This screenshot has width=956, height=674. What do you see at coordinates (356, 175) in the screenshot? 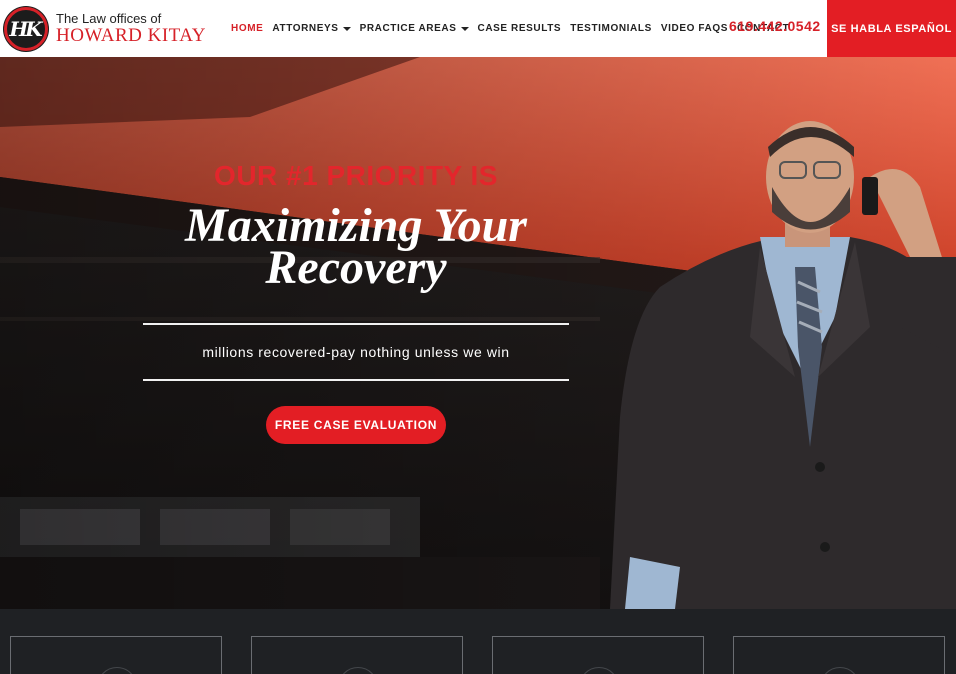
I see `hero-eyebrow: OUR #1 PRIORITY IS` at bounding box center [356, 175].